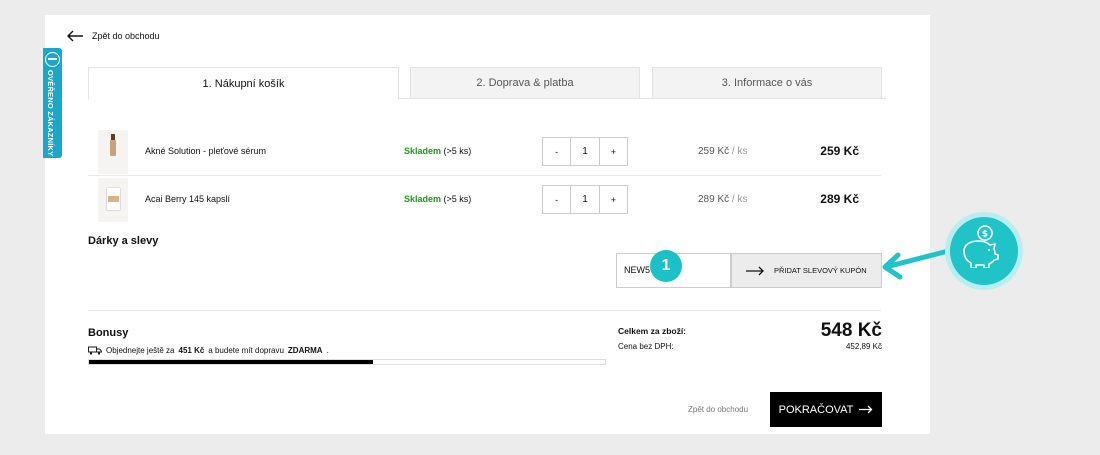 Image resolution: width=1100 pixels, height=455 pixels. I want to click on piggy-bank-badge: $, so click(984, 251).